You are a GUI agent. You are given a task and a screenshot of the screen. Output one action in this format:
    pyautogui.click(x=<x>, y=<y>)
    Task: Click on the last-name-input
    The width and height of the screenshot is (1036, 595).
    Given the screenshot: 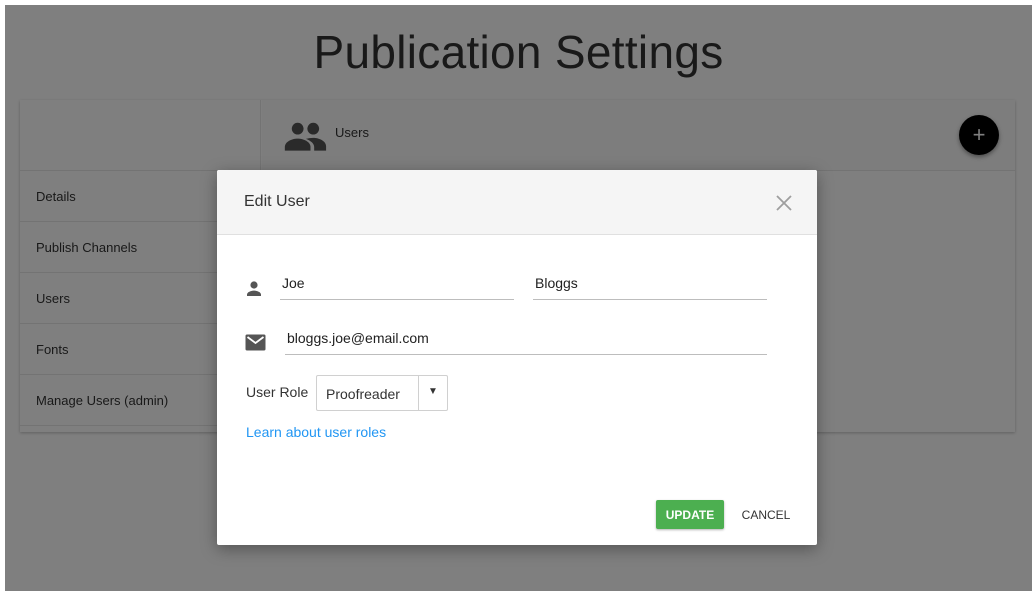 What is the action you would take?
    pyautogui.click(x=650, y=287)
    